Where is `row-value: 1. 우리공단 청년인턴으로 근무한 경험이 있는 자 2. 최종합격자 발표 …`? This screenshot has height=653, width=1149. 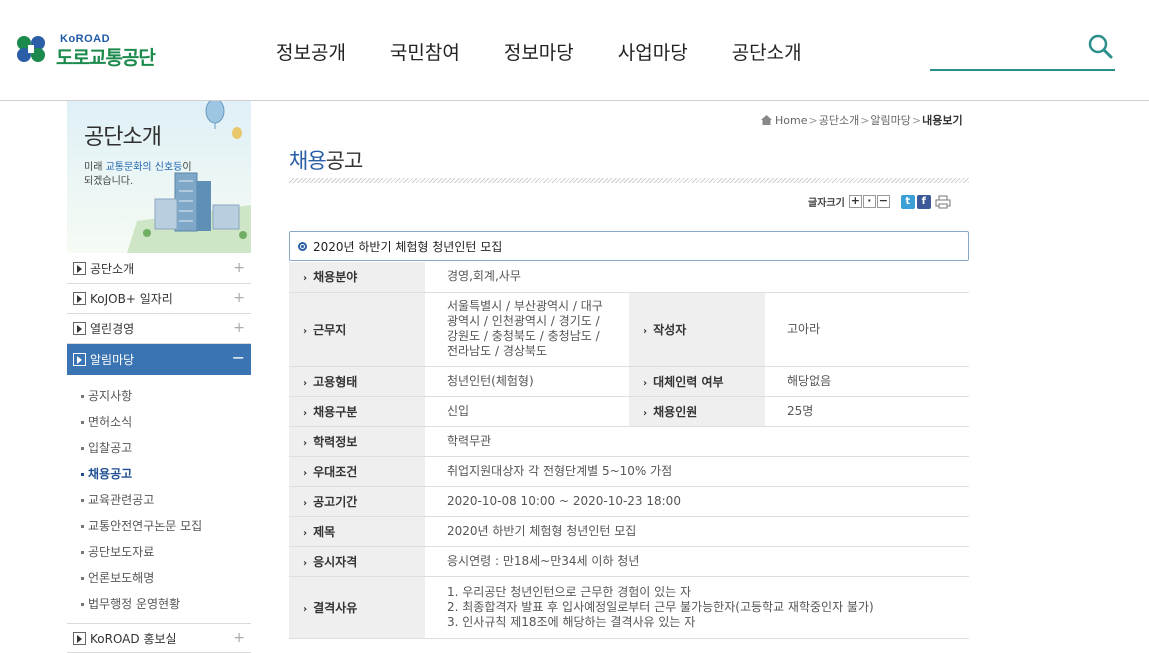
row-value: 1. 우리공단 청년인턴으로 근무한 경험이 있는 자 2. 최종합격자 발표 … is located at coordinates (697, 607).